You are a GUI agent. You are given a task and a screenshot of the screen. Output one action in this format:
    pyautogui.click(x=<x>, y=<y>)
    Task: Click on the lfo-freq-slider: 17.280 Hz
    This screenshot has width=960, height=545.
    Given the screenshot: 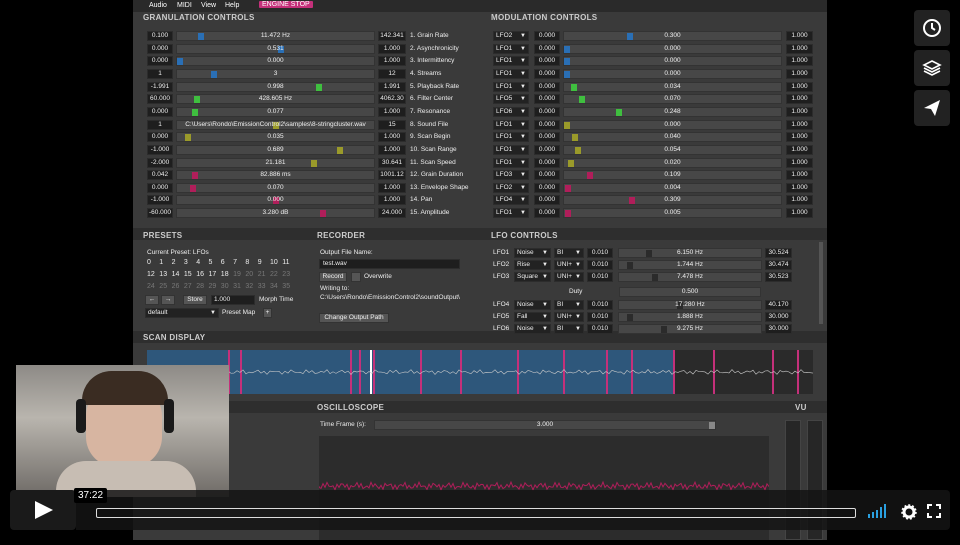 What is the action you would take?
    pyautogui.click(x=690, y=305)
    